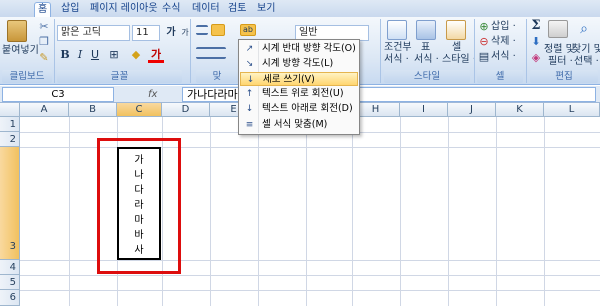 This screenshot has height=306, width=600. What do you see at coordinates (472, 110) in the screenshot?
I see `column-header-j: J` at bounding box center [472, 110].